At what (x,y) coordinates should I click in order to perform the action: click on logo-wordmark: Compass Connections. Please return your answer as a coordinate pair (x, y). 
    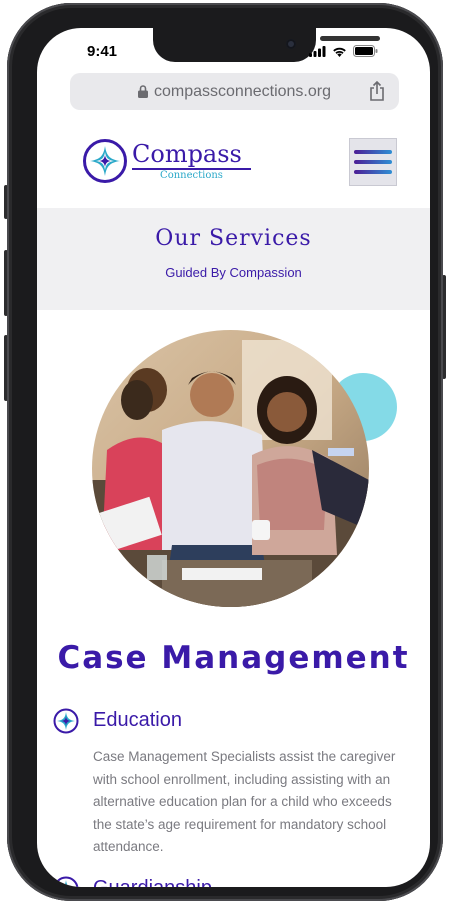
    Looking at the image, I should click on (191, 161).